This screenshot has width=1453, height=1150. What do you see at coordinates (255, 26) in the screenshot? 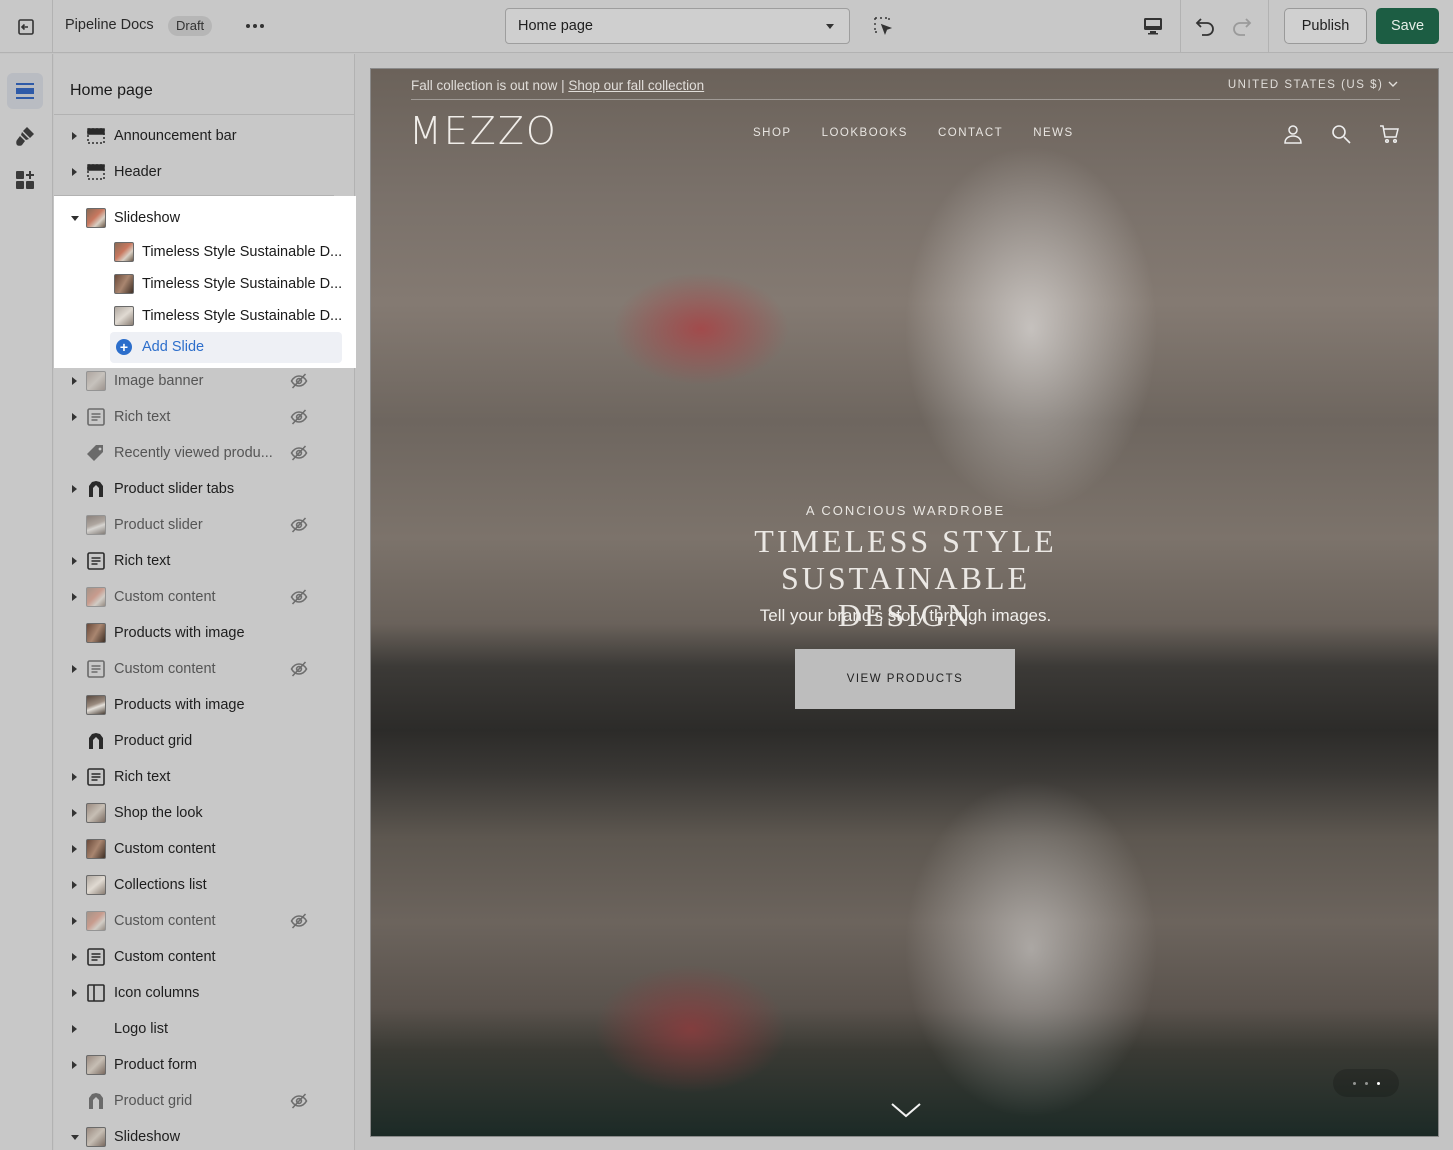
I see `more-actions-button` at bounding box center [255, 26].